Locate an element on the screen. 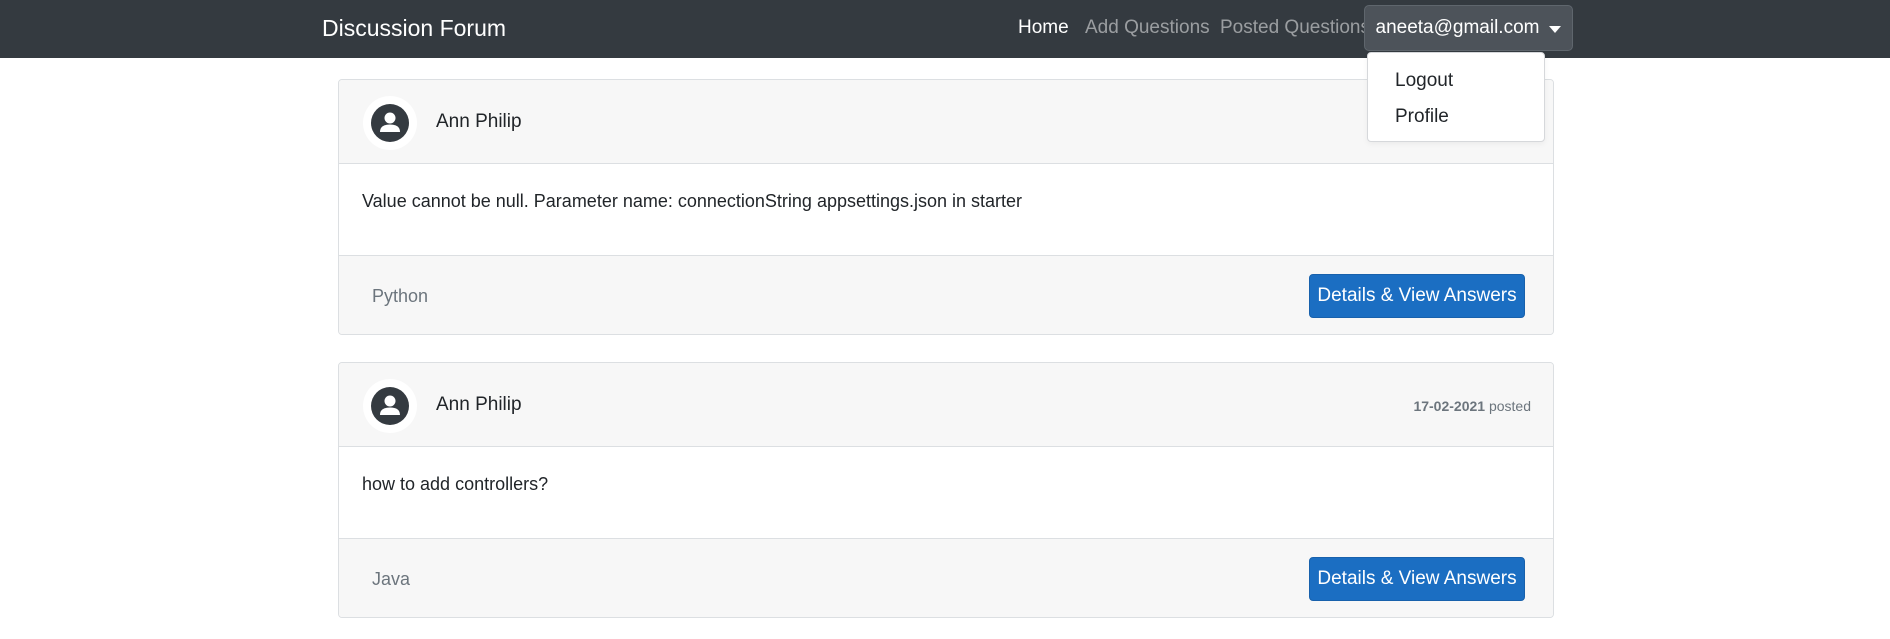 Image resolution: width=1890 pixels, height=639 pixels. posted-date: 17-02-2021 posted is located at coordinates (1472, 406).